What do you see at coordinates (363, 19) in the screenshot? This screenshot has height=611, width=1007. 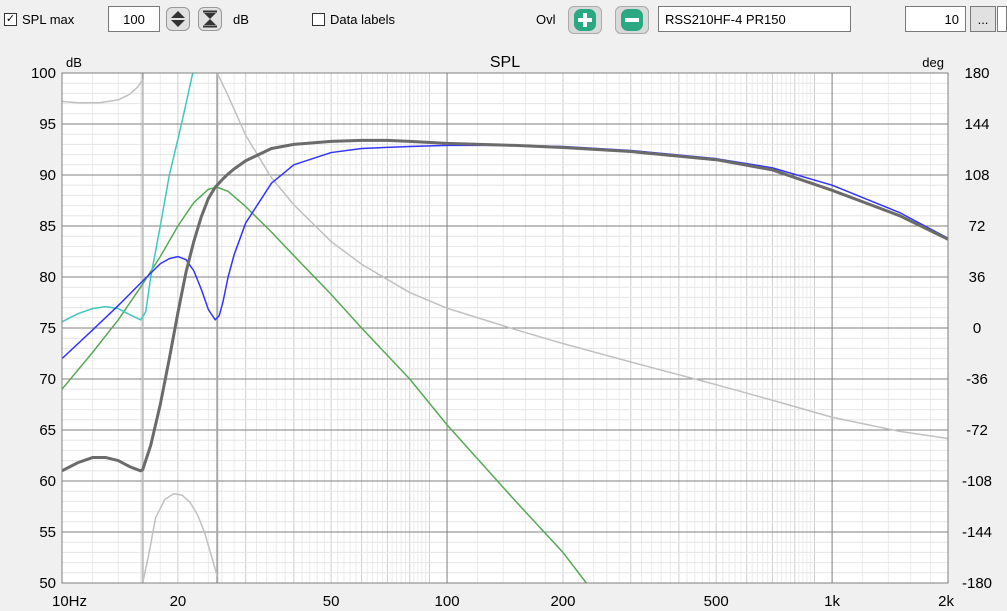 I see `data-labels-label: Data labels` at bounding box center [363, 19].